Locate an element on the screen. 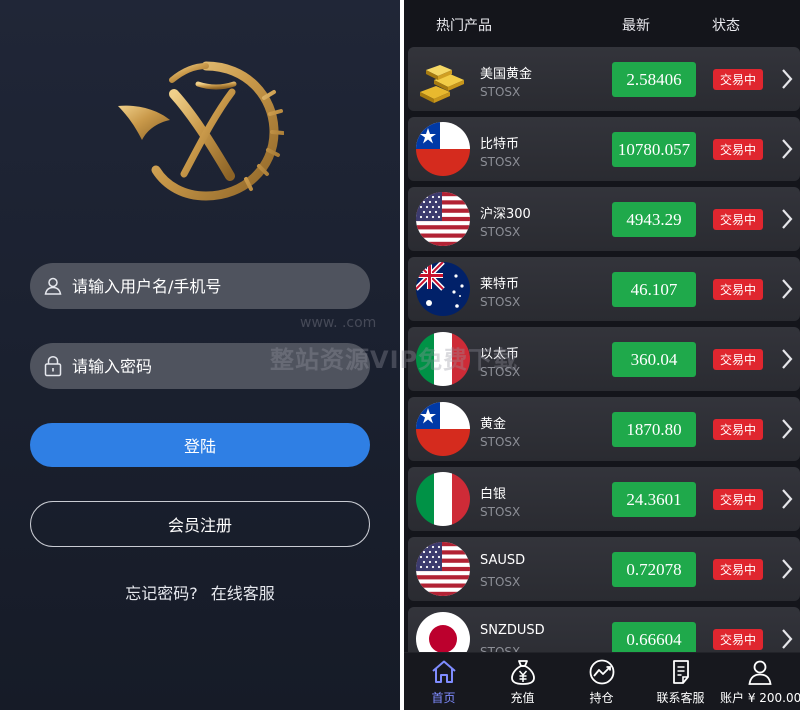 Image resolution: width=800 pixels, height=710 pixels. product-row: 黄金 STOSX 1870.80 交易中 is located at coordinates (604, 429).